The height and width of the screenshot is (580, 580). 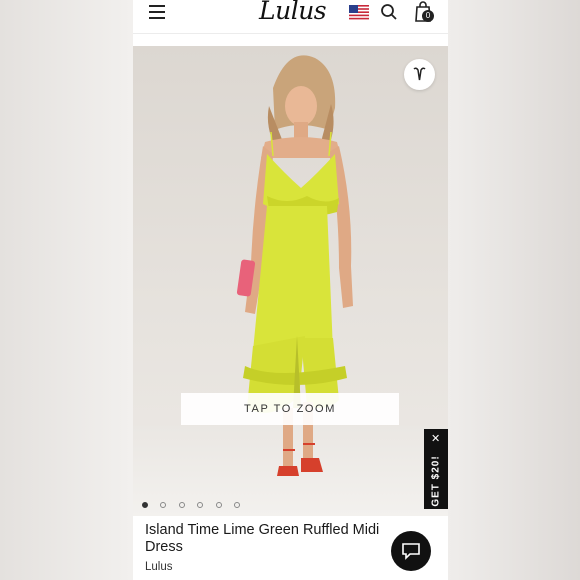 What do you see at coordinates (359, 12) in the screenshot?
I see `us-flag-icon` at bounding box center [359, 12].